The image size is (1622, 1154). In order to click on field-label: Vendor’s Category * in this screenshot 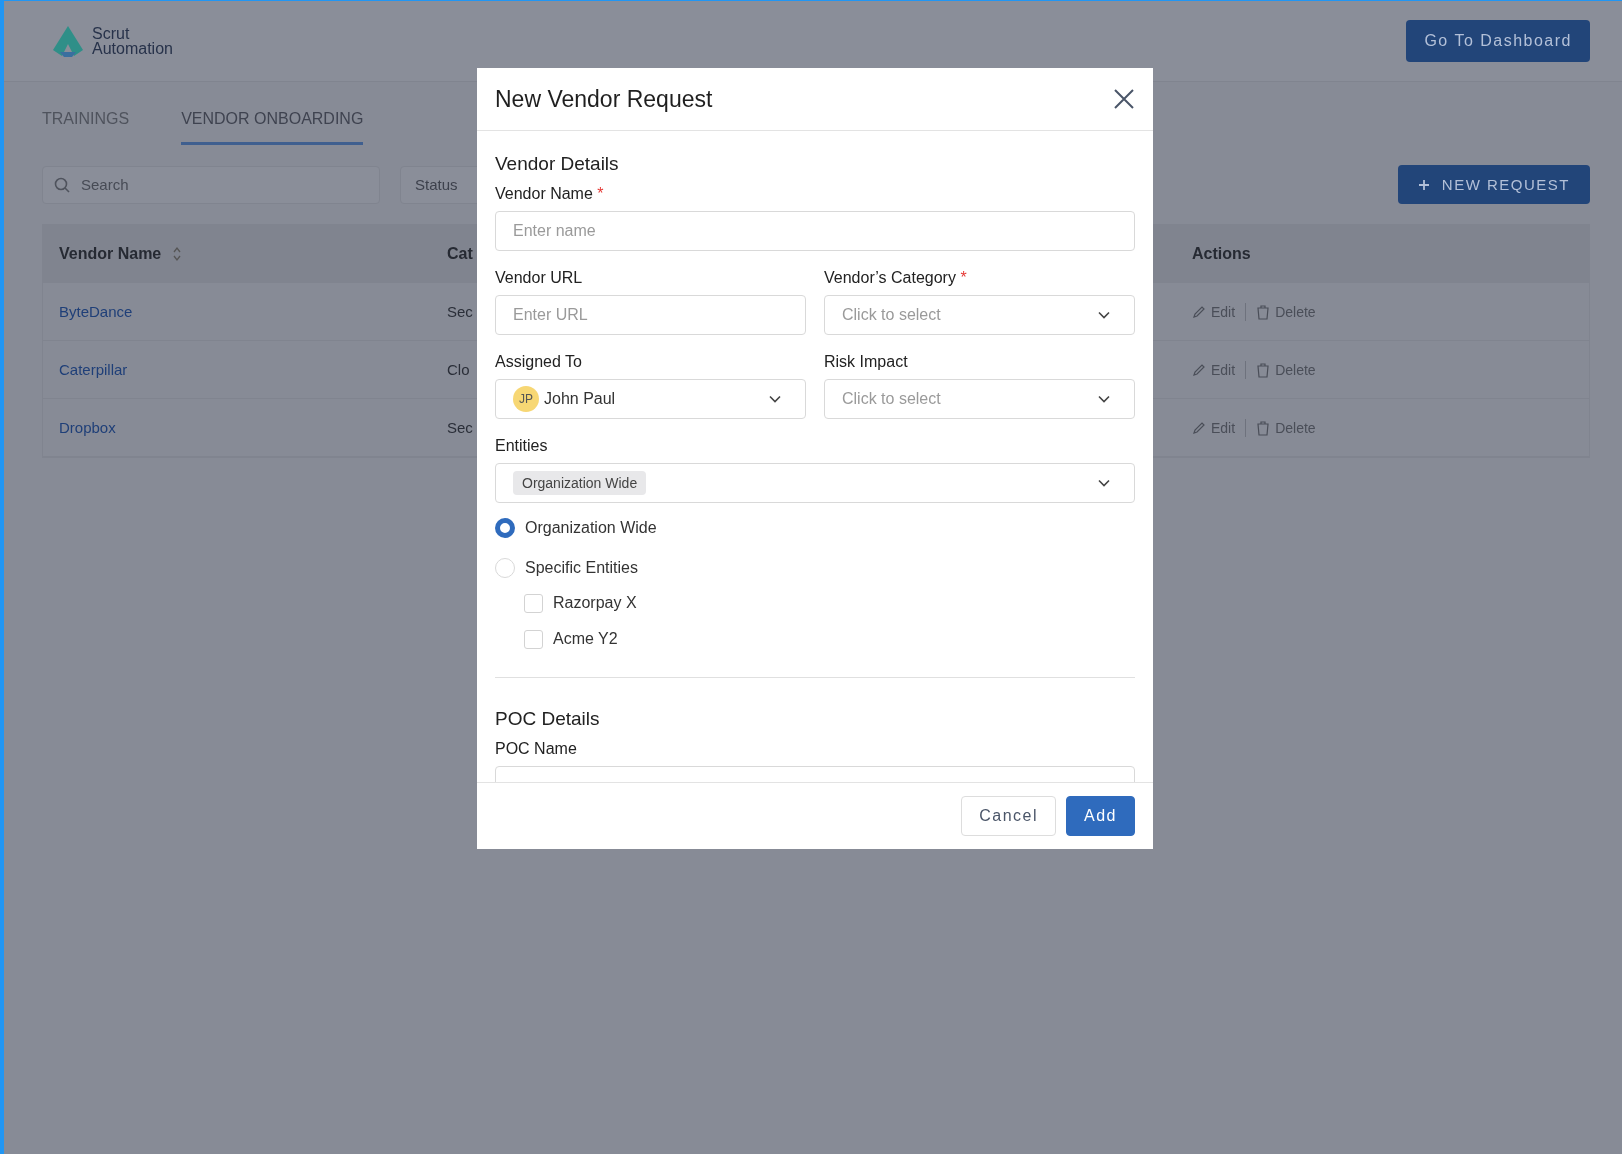, I will do `click(896, 278)`.